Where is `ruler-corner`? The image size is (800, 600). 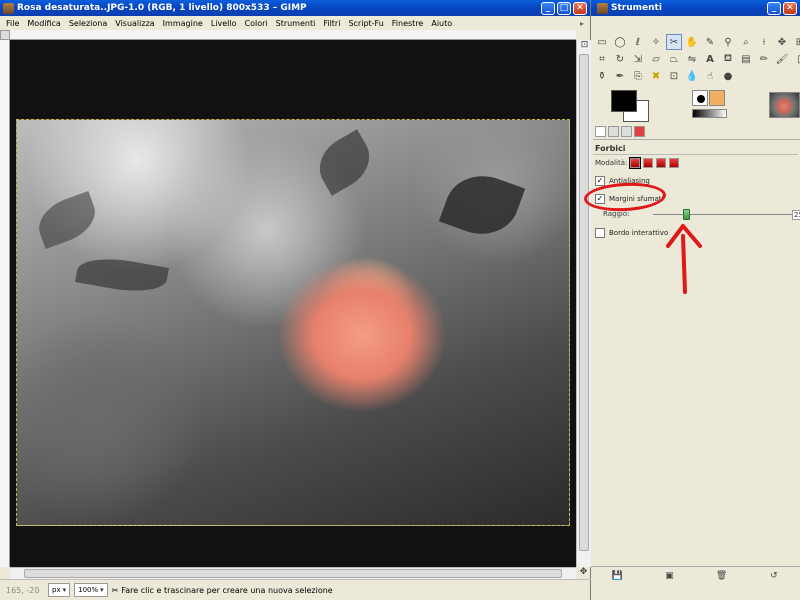
ruler-corner is located at coordinates (5, 35).